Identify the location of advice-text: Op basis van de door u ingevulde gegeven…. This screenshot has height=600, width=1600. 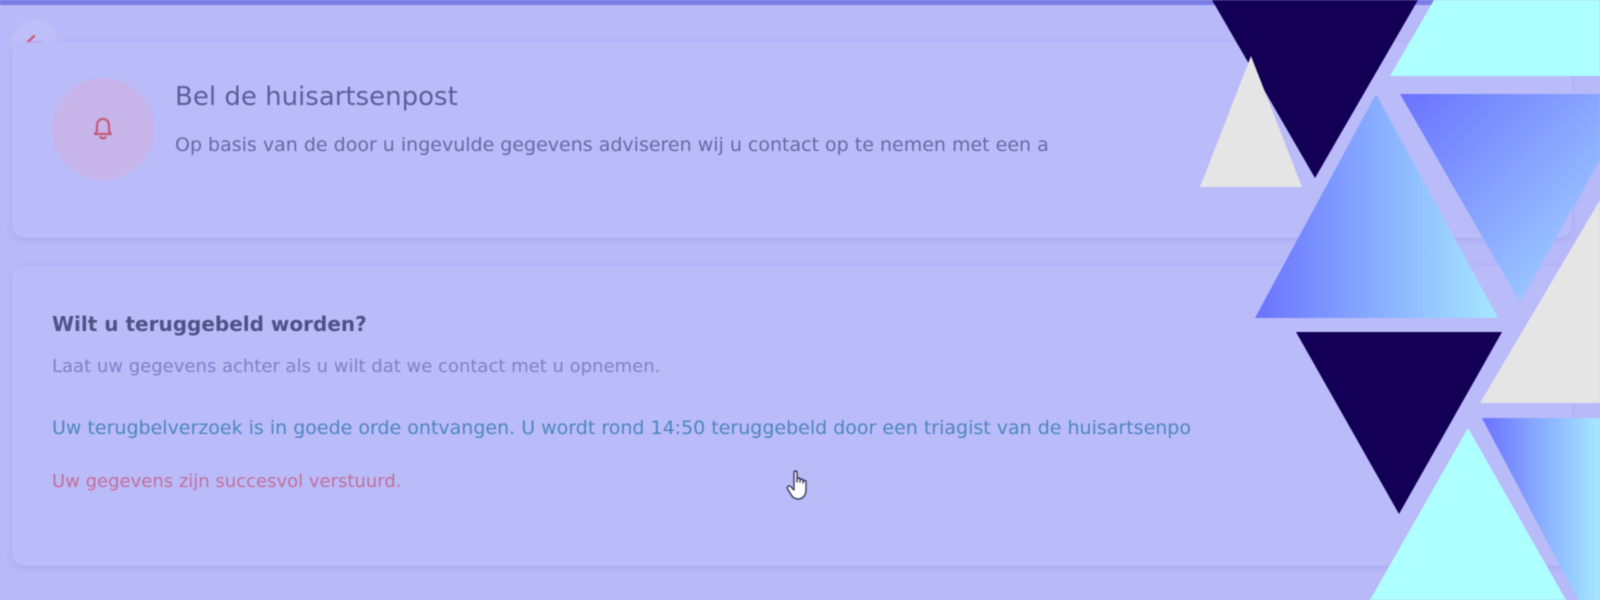
(612, 145).